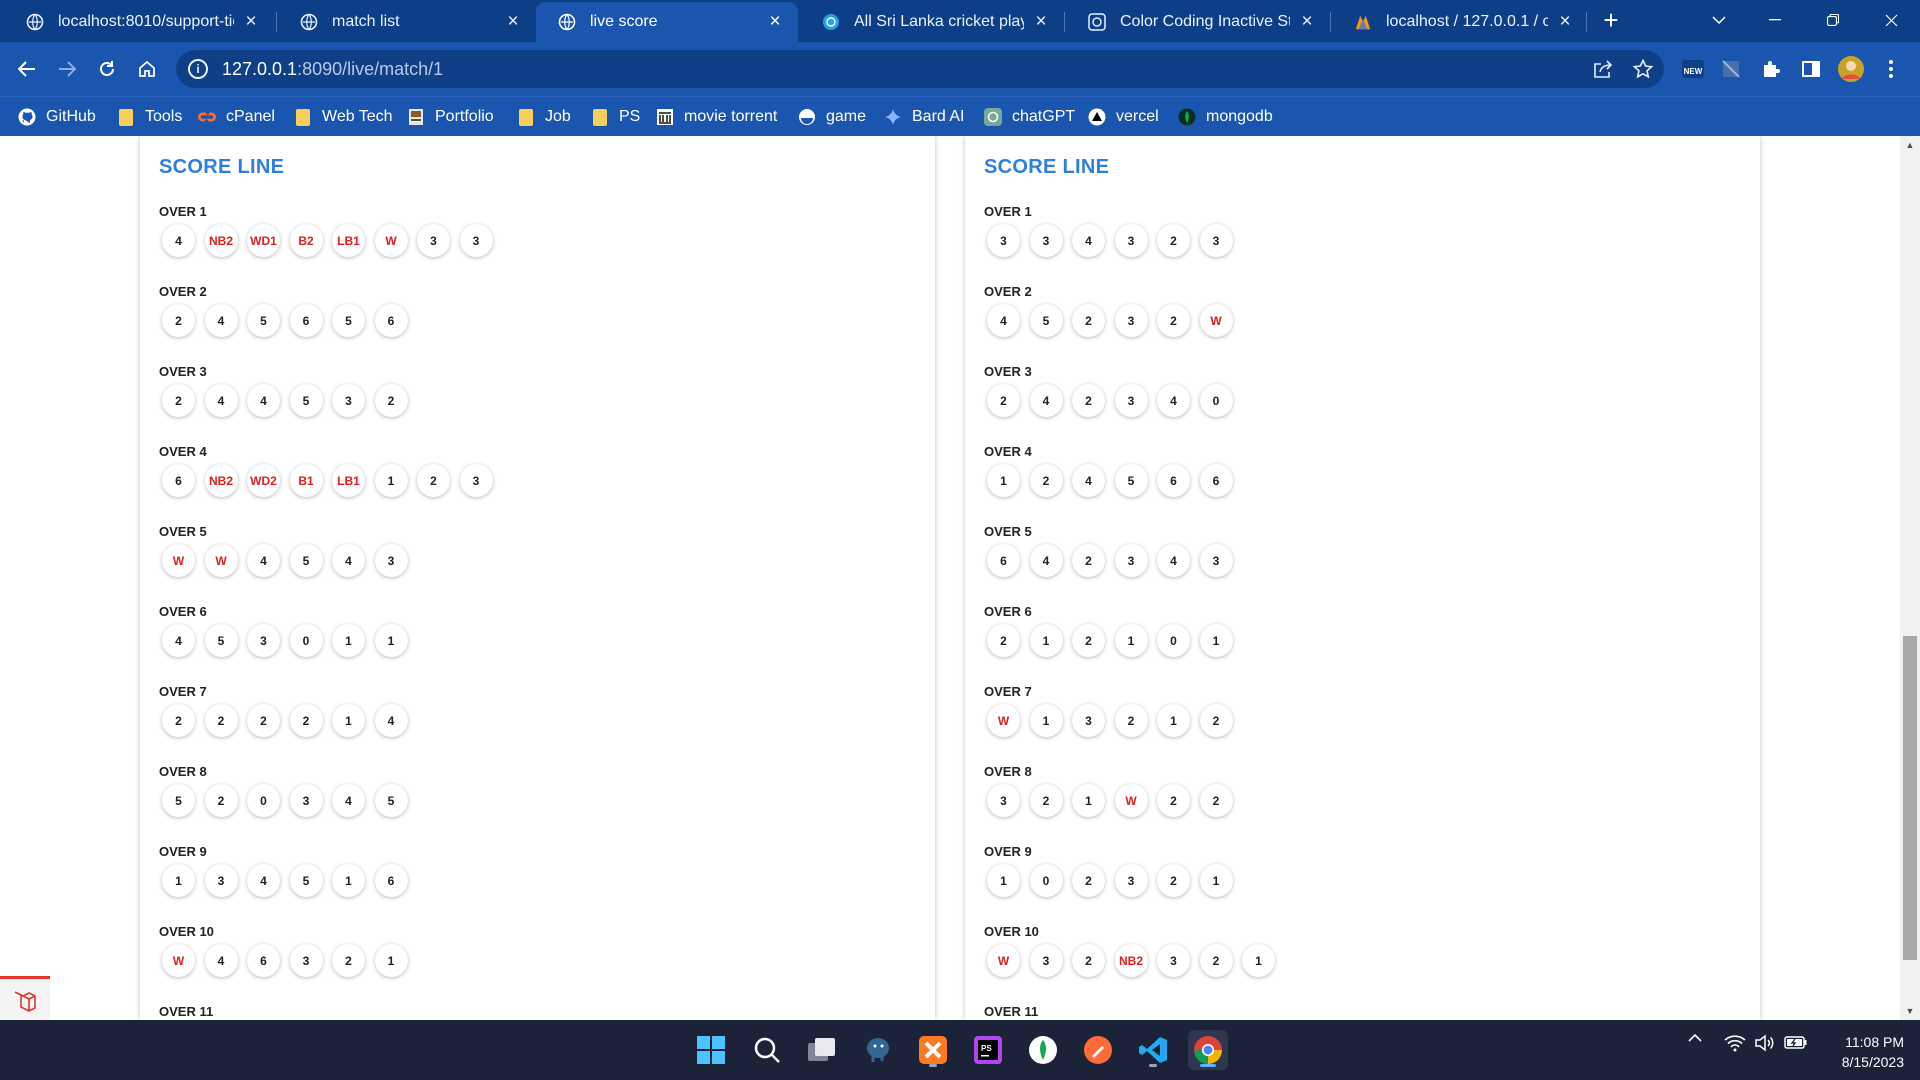  Describe the element at coordinates (711, 1050) in the screenshot. I see `start-menu-icon` at that location.